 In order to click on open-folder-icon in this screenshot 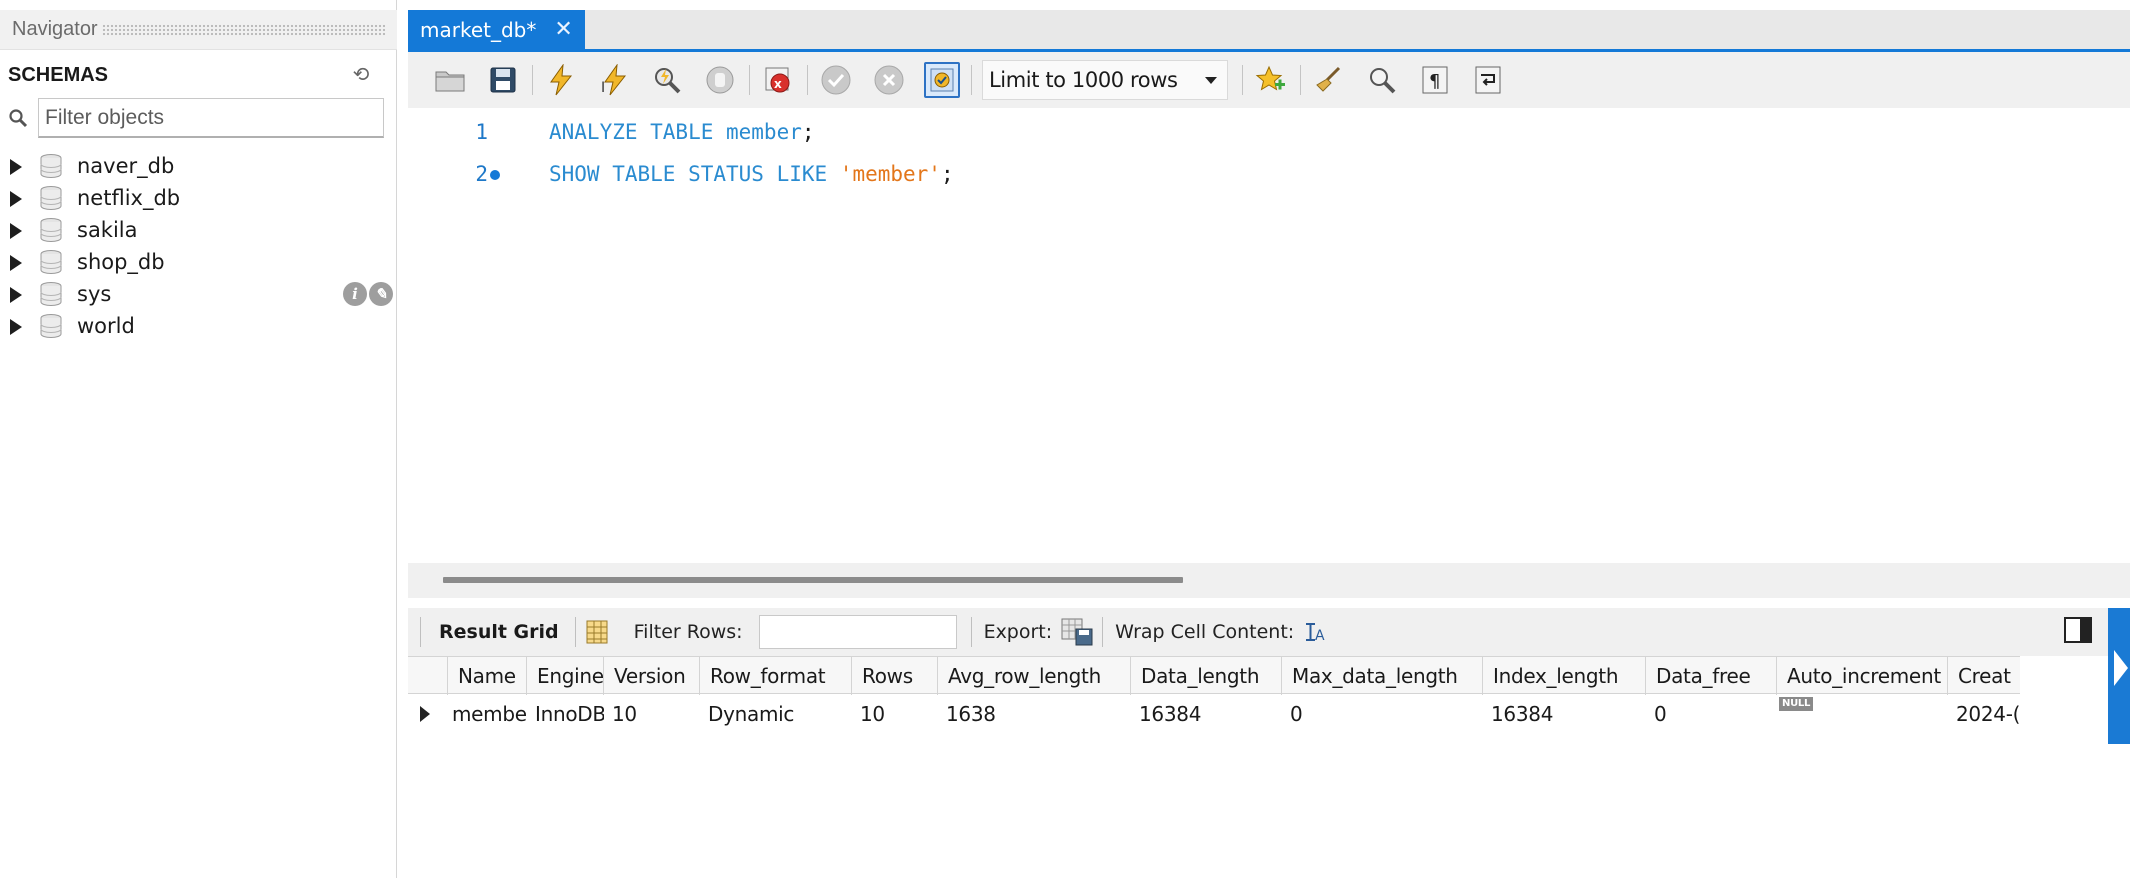, I will do `click(450, 80)`.